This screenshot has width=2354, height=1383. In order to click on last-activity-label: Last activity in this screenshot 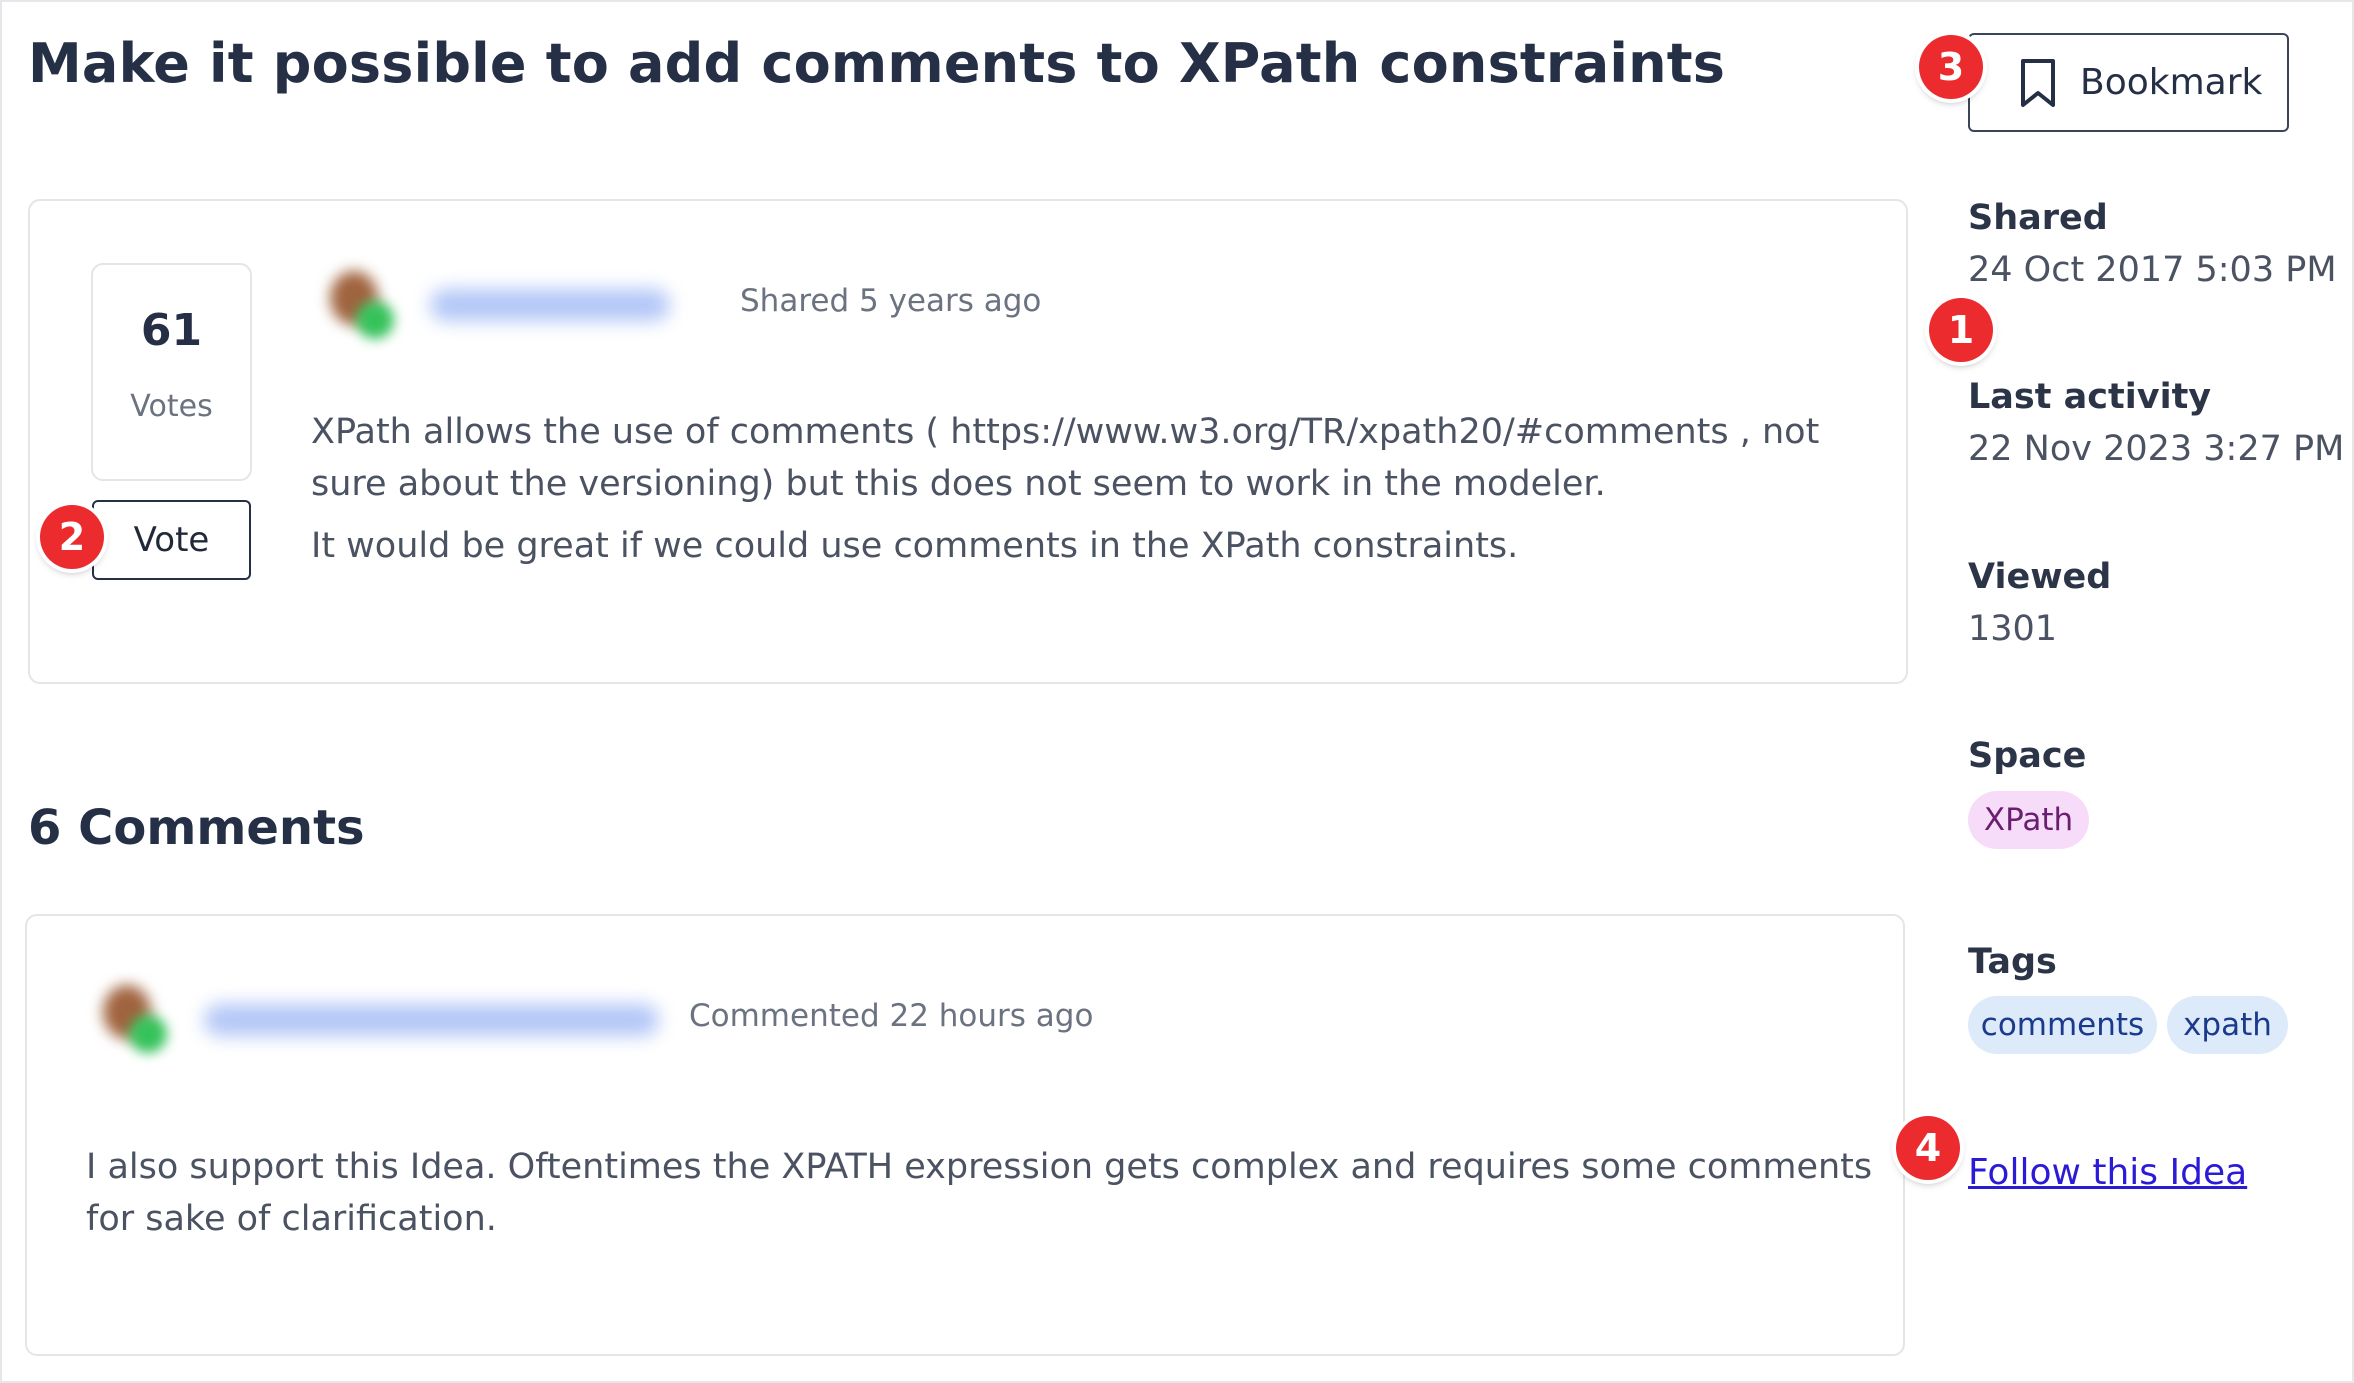, I will do `click(2090, 397)`.